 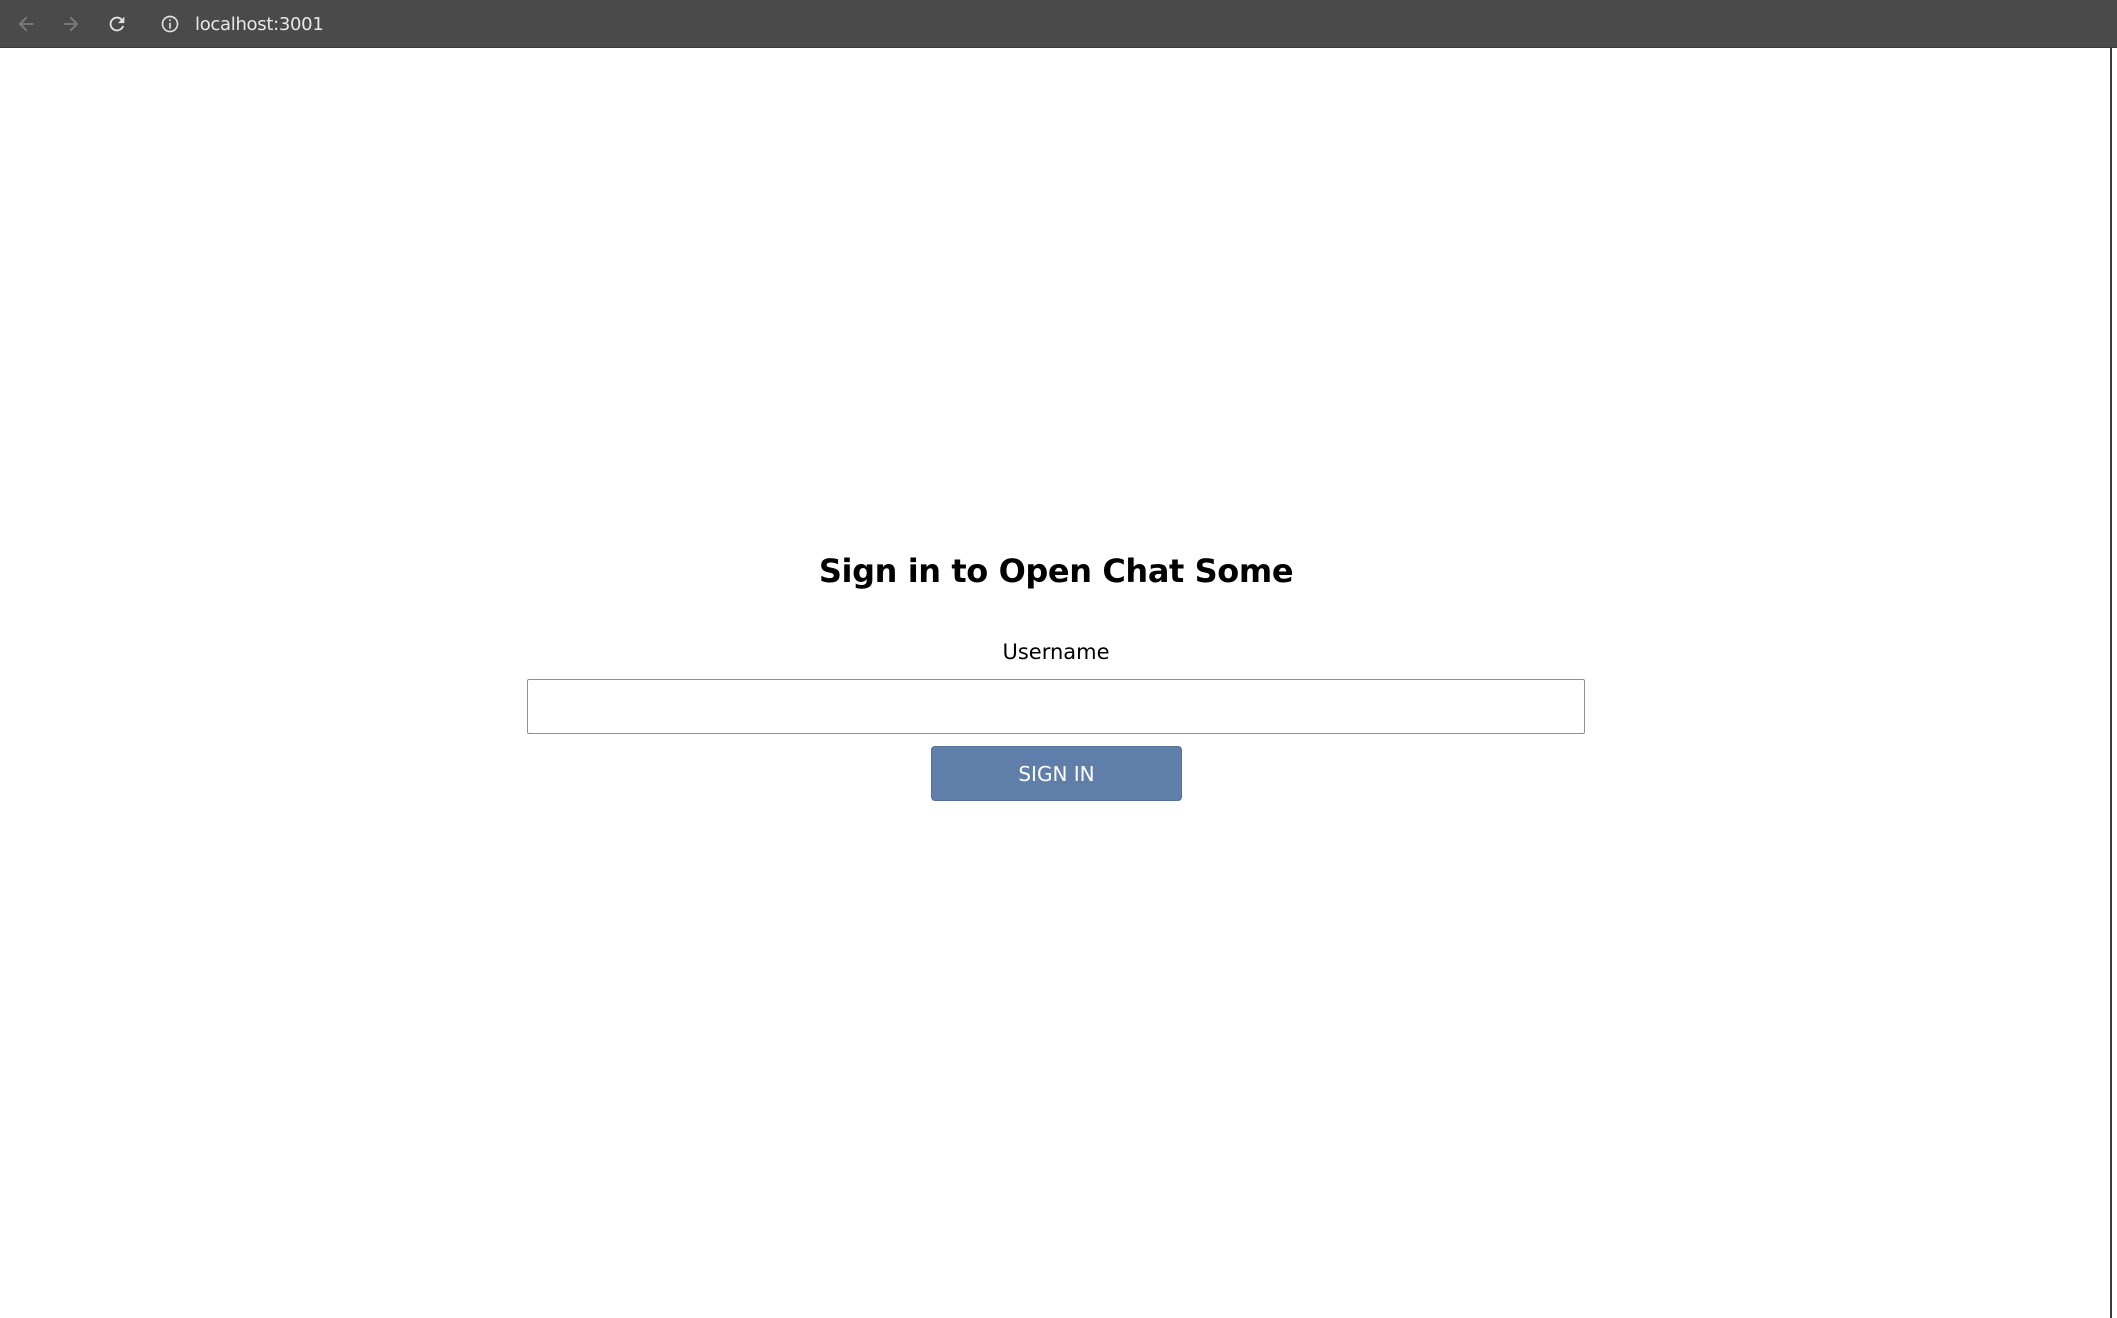 I want to click on sign-in-button: SIGN IN, so click(x=1056, y=773).